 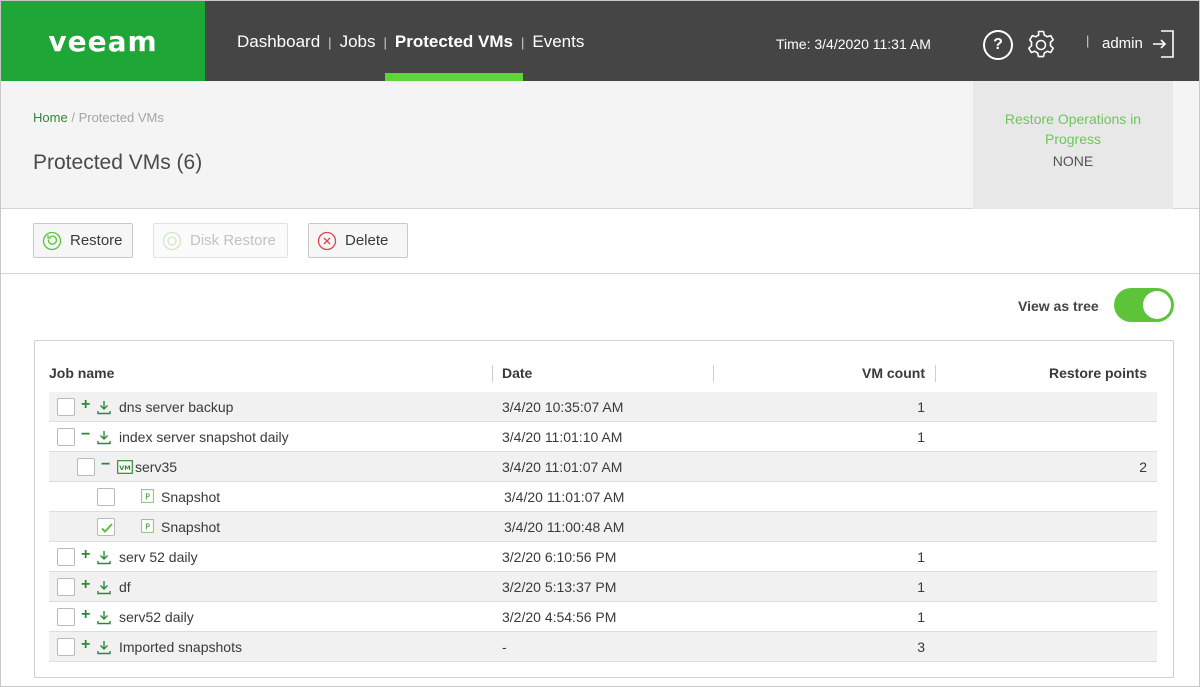 I want to click on row-date: 3/4/20 10:35:07 AM, so click(x=563, y=407).